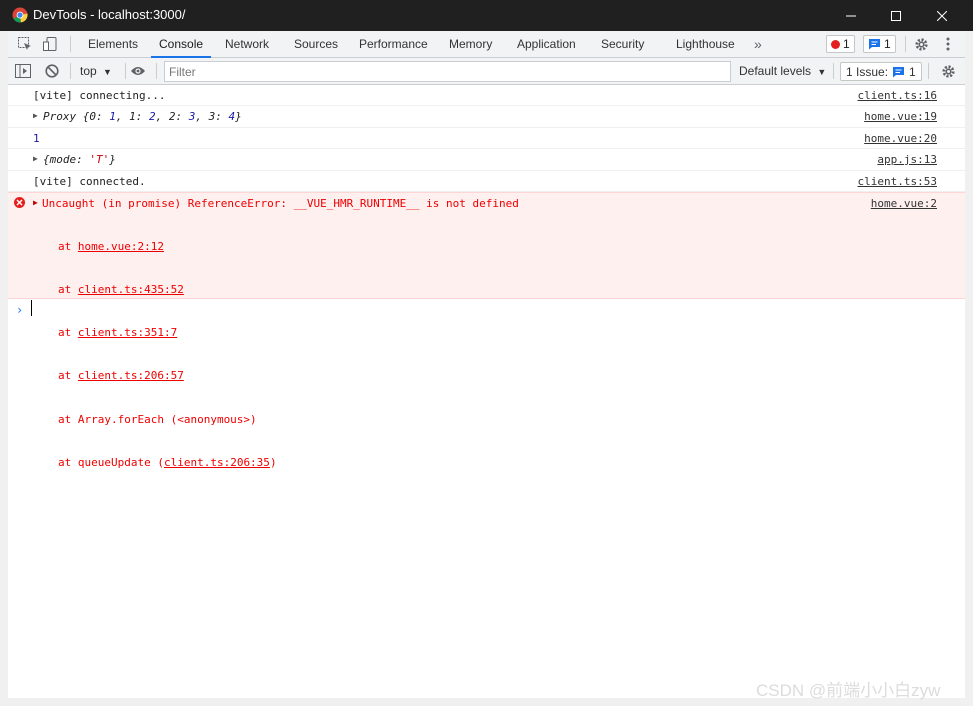 This screenshot has height=706, width=973. Describe the element at coordinates (846, 44) in the screenshot. I see `error-count: 1` at that location.